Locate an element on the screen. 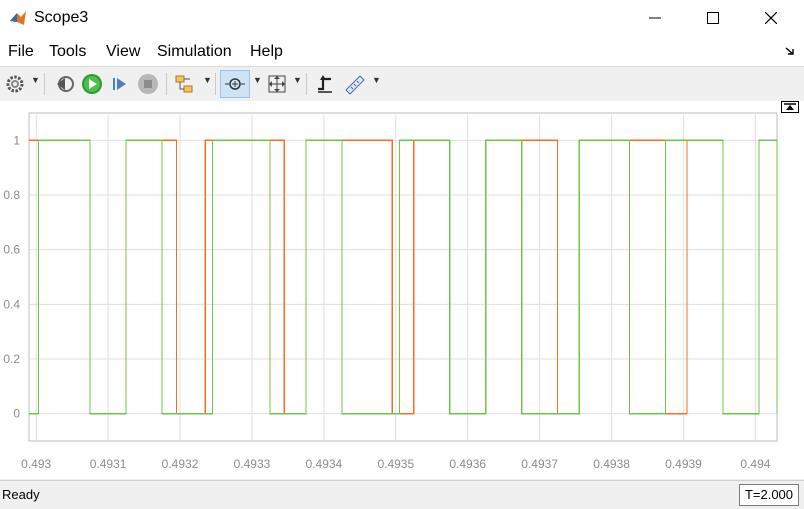 This screenshot has height=509, width=804. maximize-button is located at coordinates (713, 18).